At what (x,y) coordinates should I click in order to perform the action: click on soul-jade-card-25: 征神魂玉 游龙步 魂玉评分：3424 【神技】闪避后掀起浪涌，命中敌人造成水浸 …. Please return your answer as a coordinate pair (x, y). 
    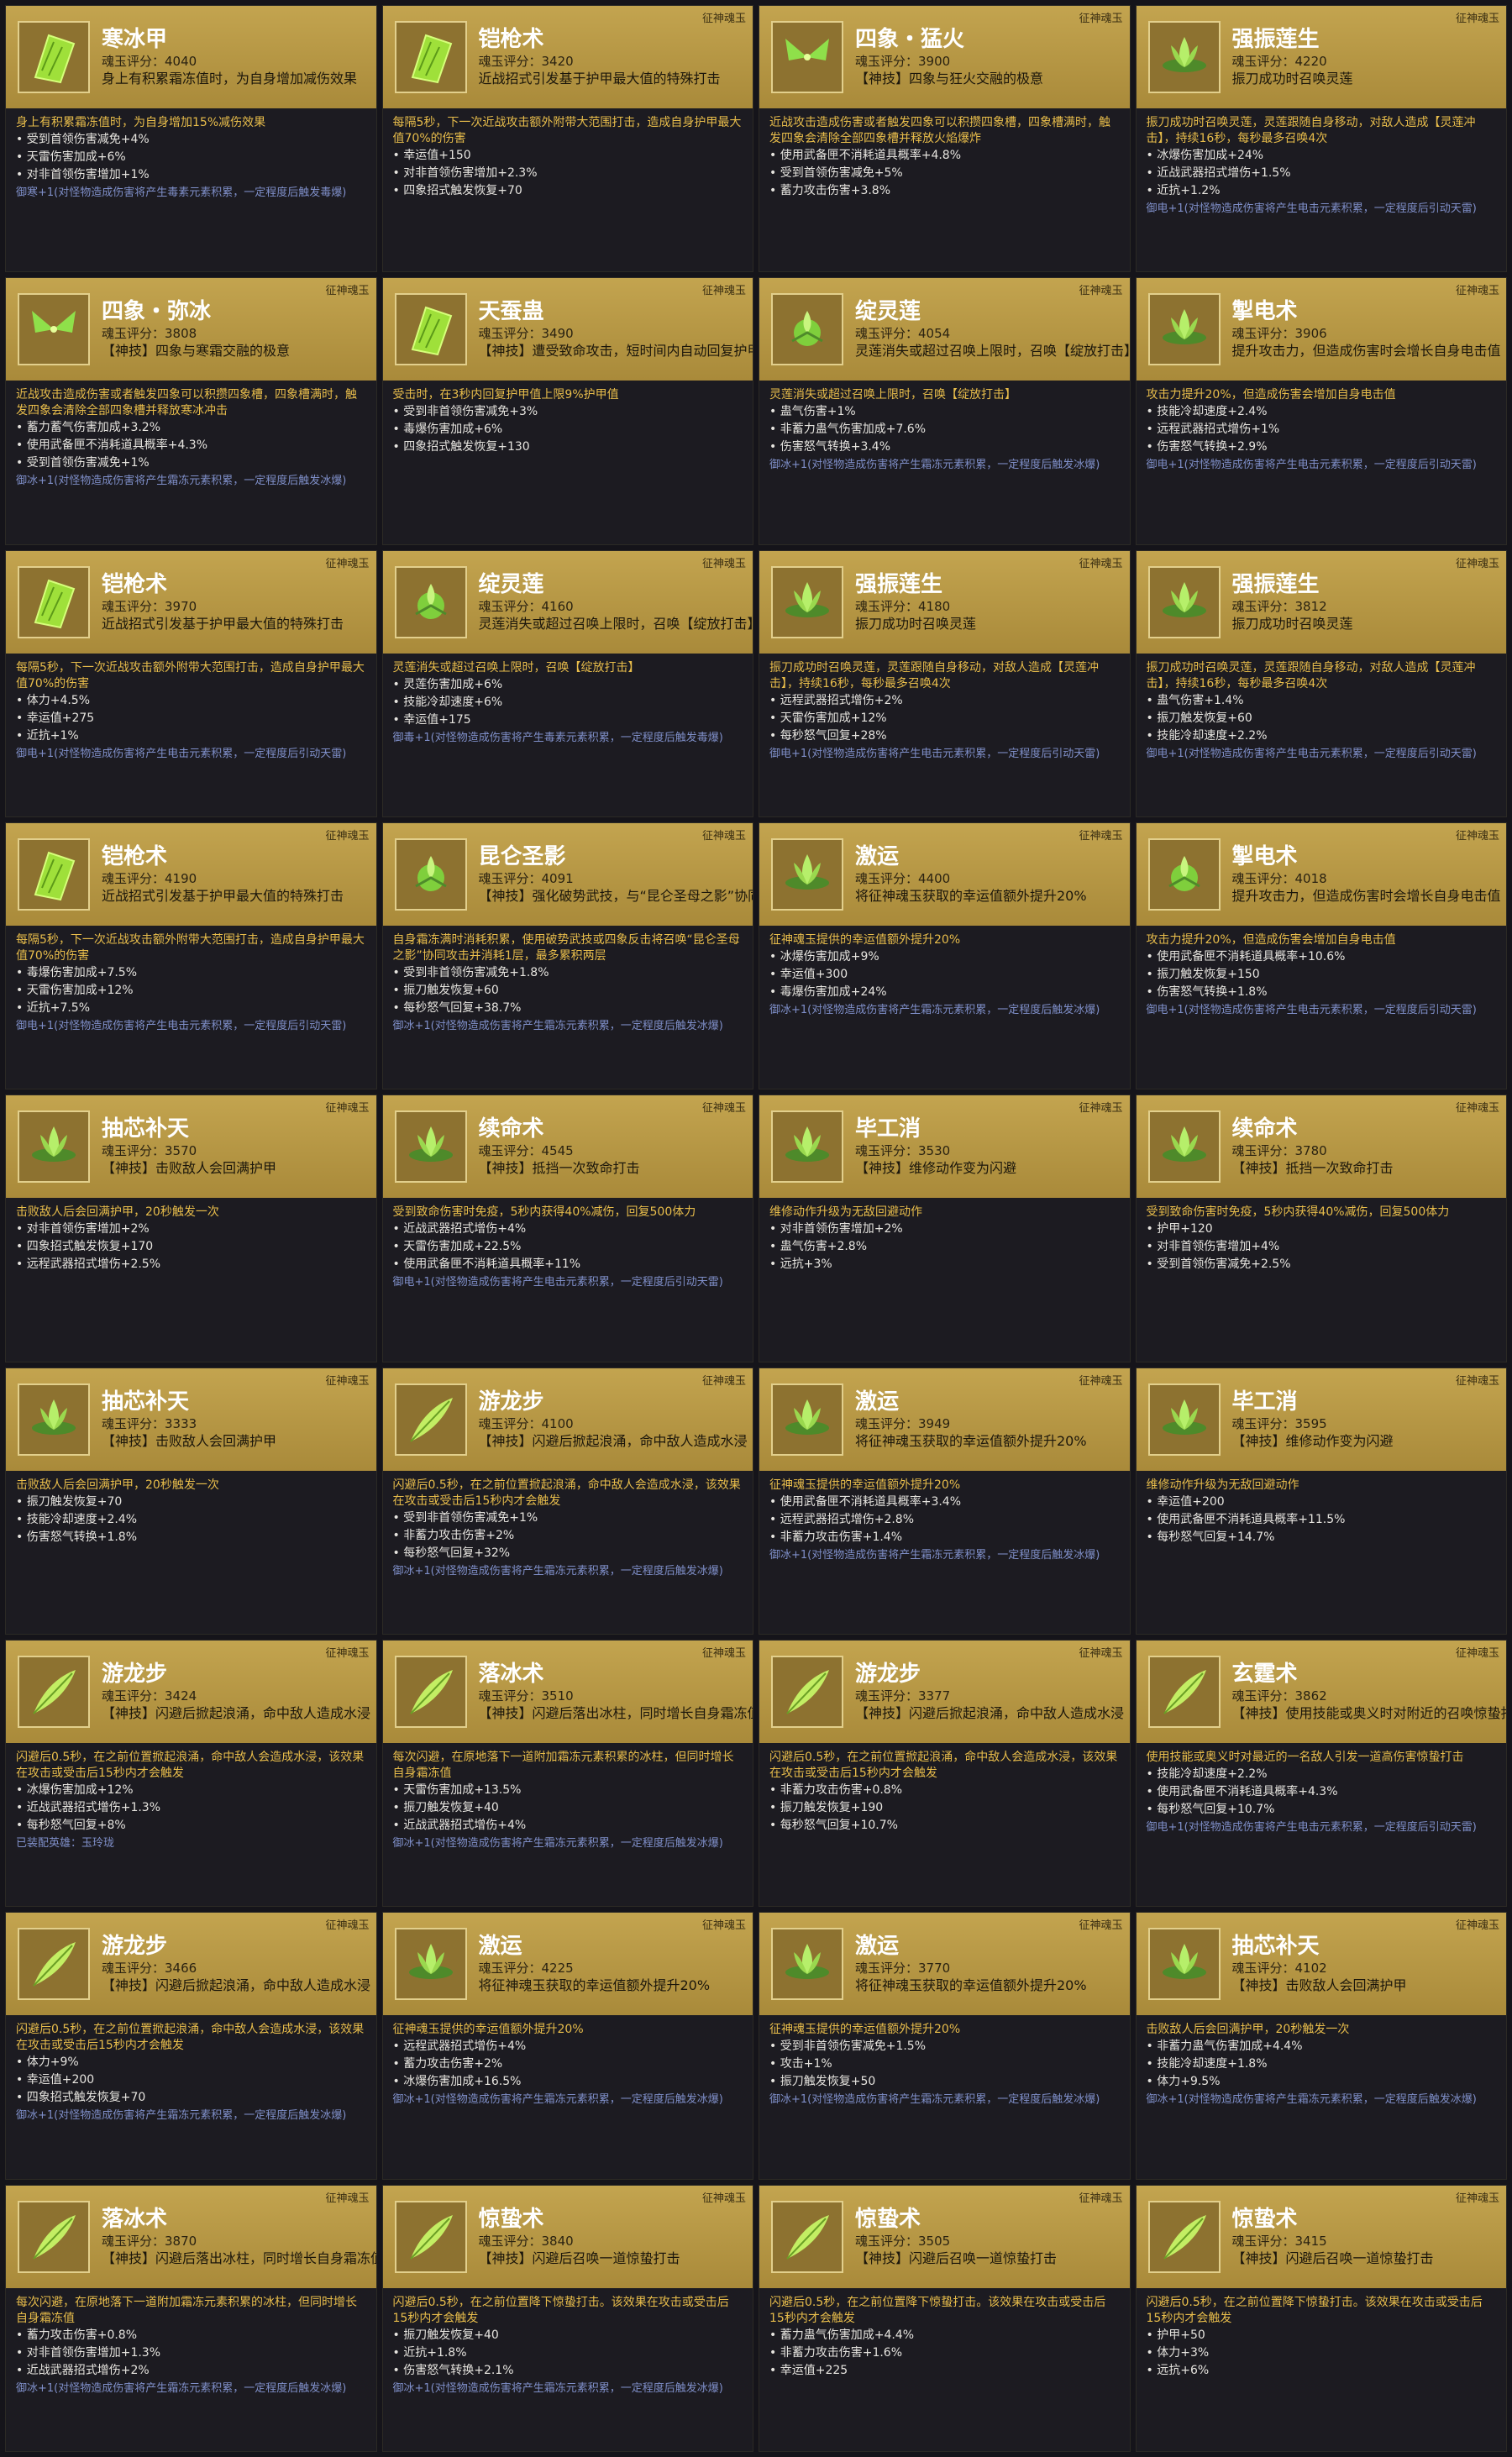
    Looking at the image, I should click on (191, 1774).